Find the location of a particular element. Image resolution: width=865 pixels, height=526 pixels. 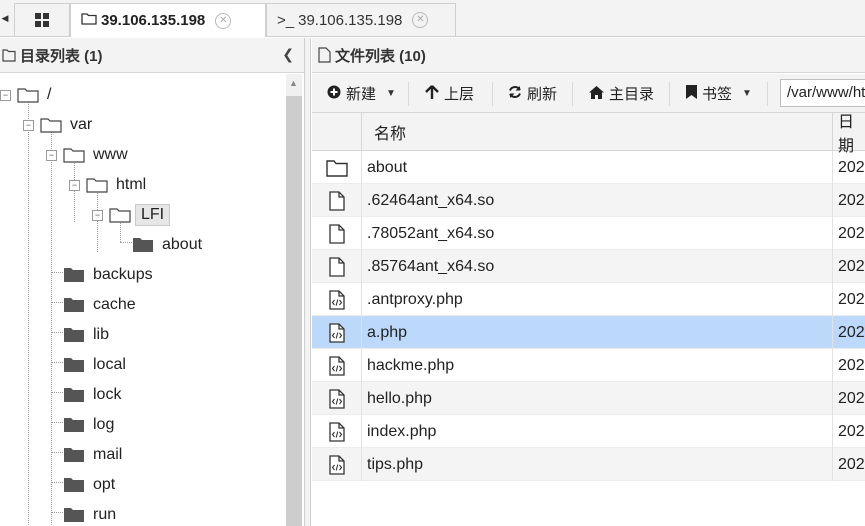

new-button: 新建 ▼ is located at coordinates (361, 93).